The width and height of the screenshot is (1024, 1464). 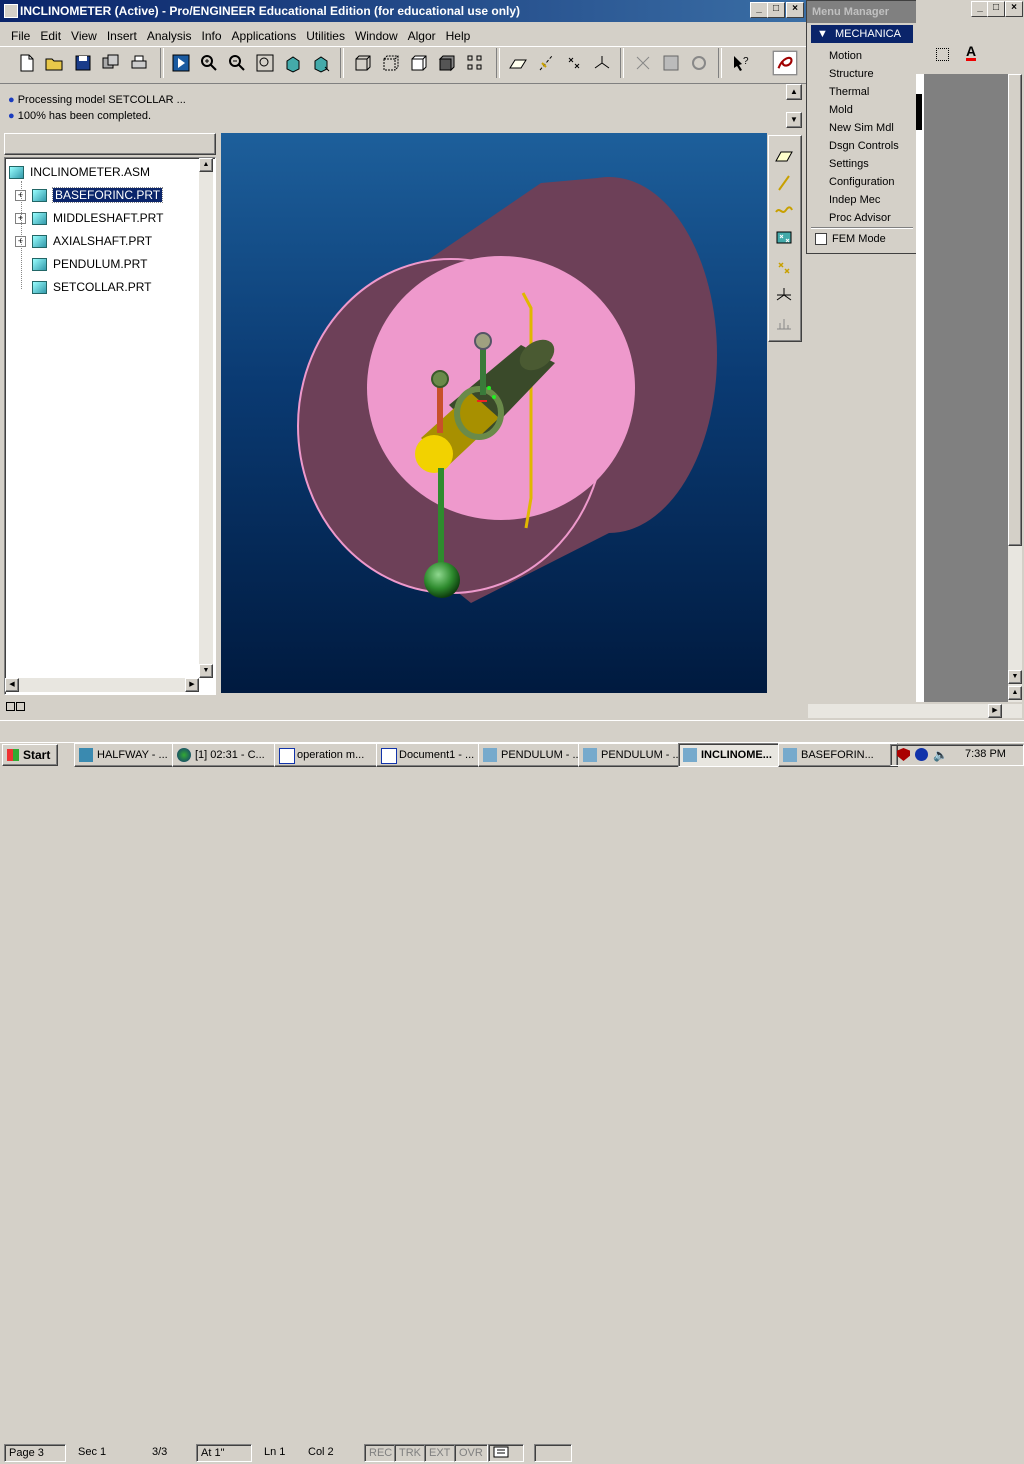 What do you see at coordinates (447, 63) in the screenshot?
I see `shading-icon` at bounding box center [447, 63].